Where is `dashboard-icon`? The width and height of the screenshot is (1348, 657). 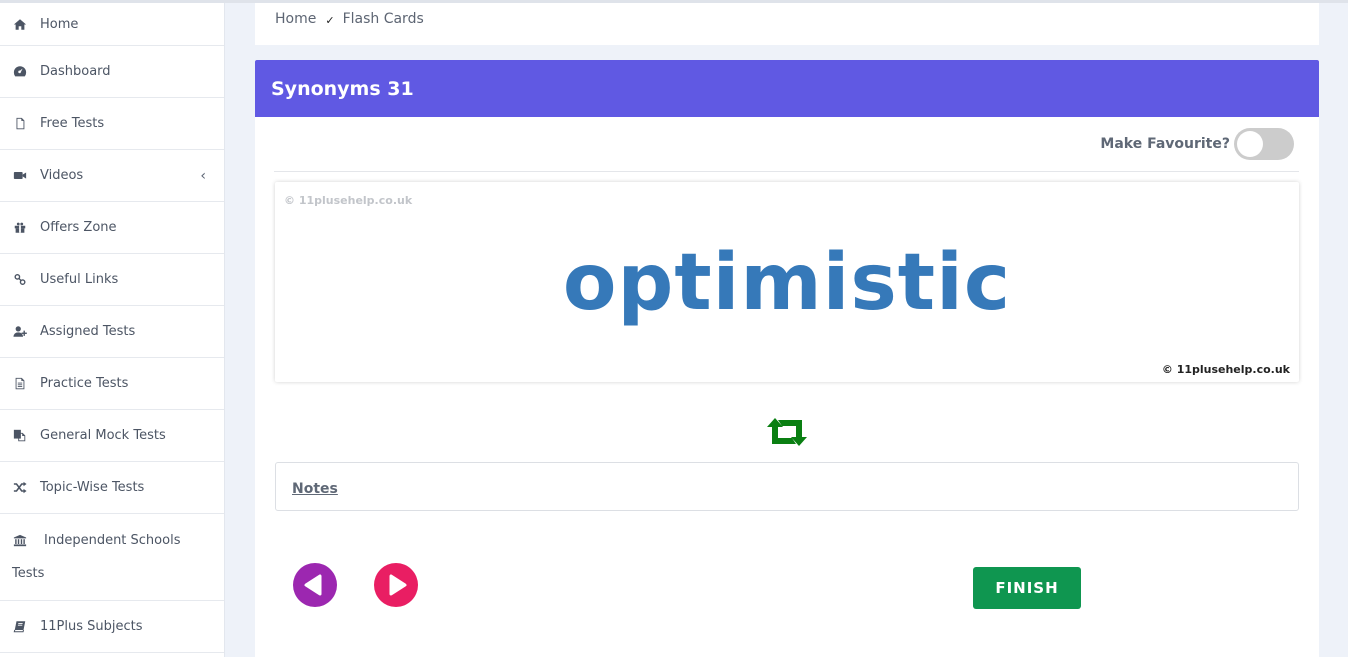
dashboard-icon is located at coordinates (20, 72).